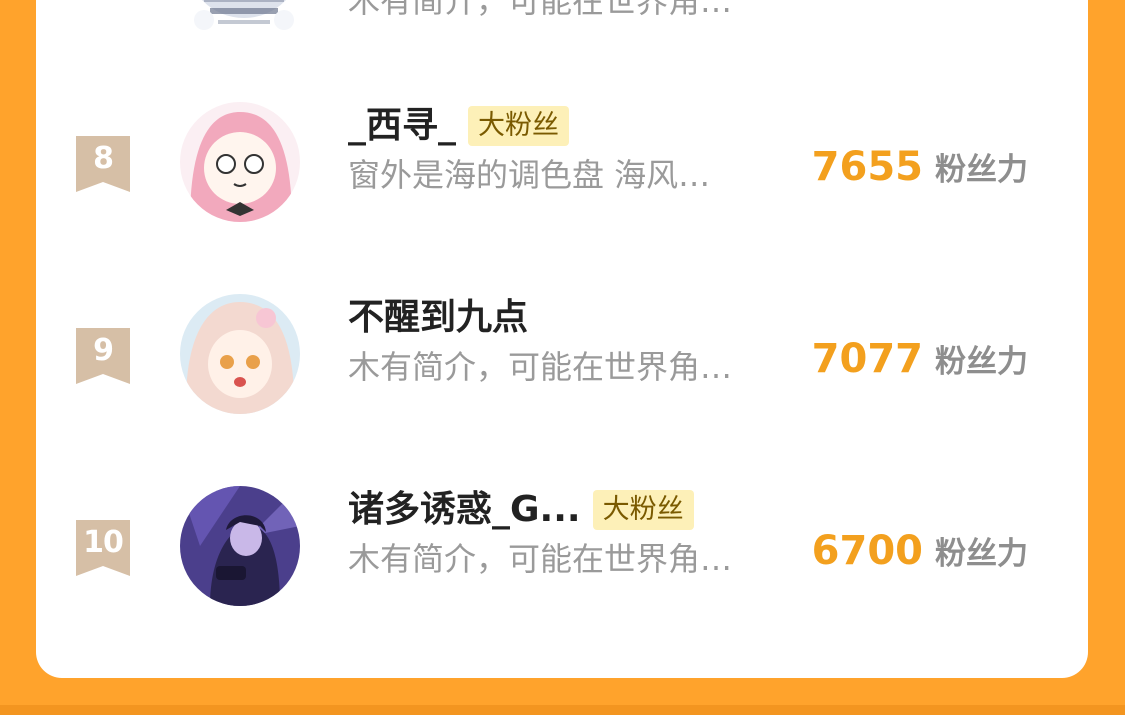 This screenshot has height=715, width=1125. What do you see at coordinates (459, 126) in the screenshot?
I see `name-line: _西寻_ 大粉丝` at bounding box center [459, 126].